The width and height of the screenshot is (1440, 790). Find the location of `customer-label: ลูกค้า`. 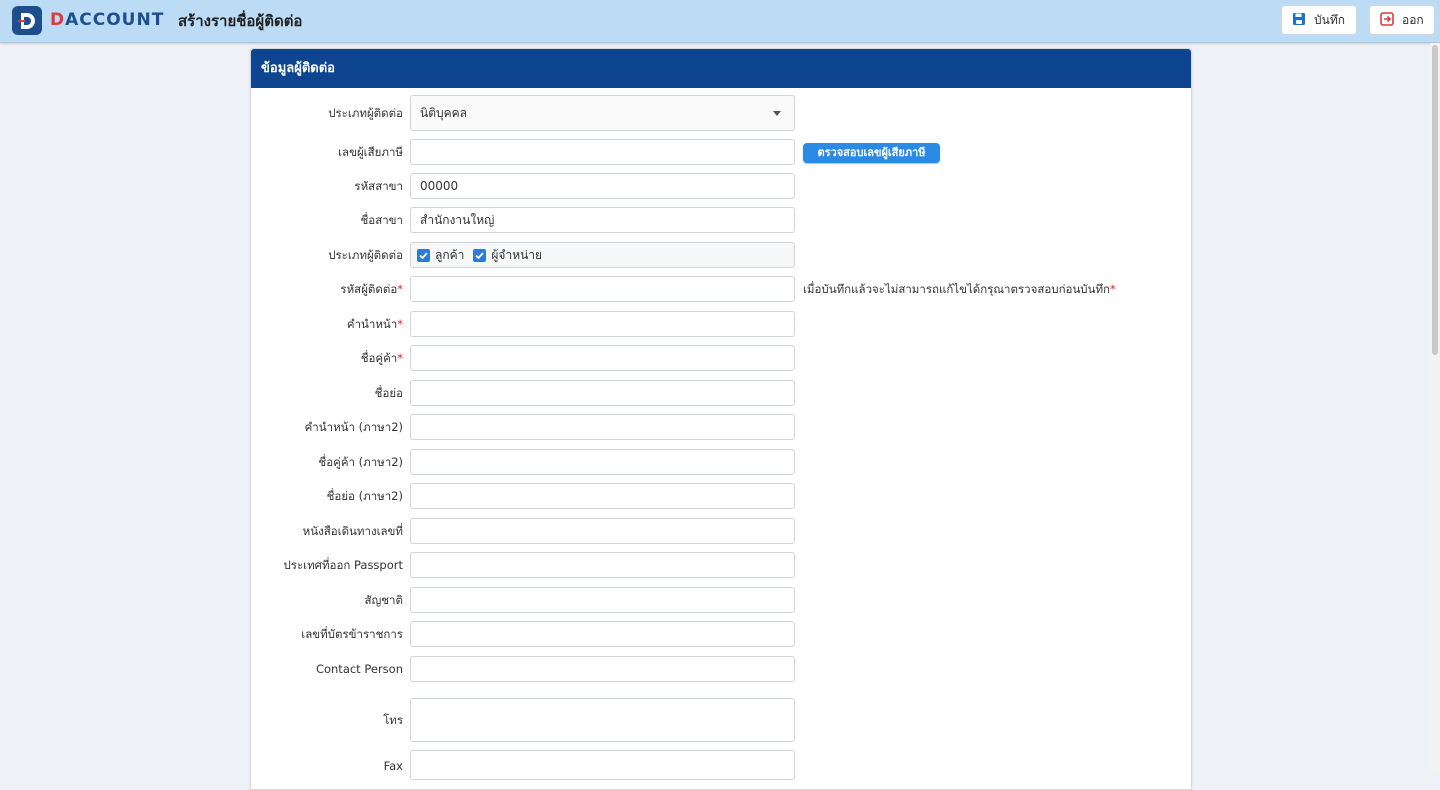

customer-label: ลูกค้า is located at coordinates (450, 255).